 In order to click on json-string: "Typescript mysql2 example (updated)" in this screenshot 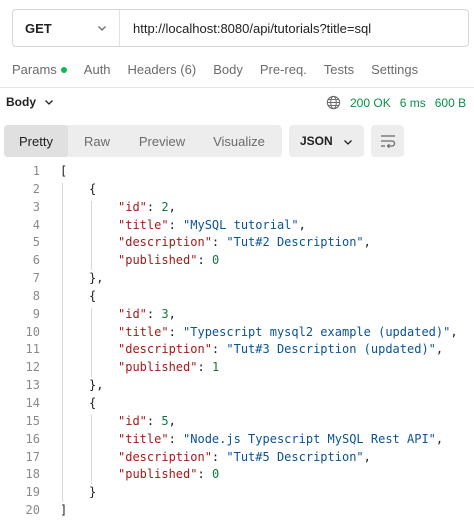, I will do `click(317, 331)`.